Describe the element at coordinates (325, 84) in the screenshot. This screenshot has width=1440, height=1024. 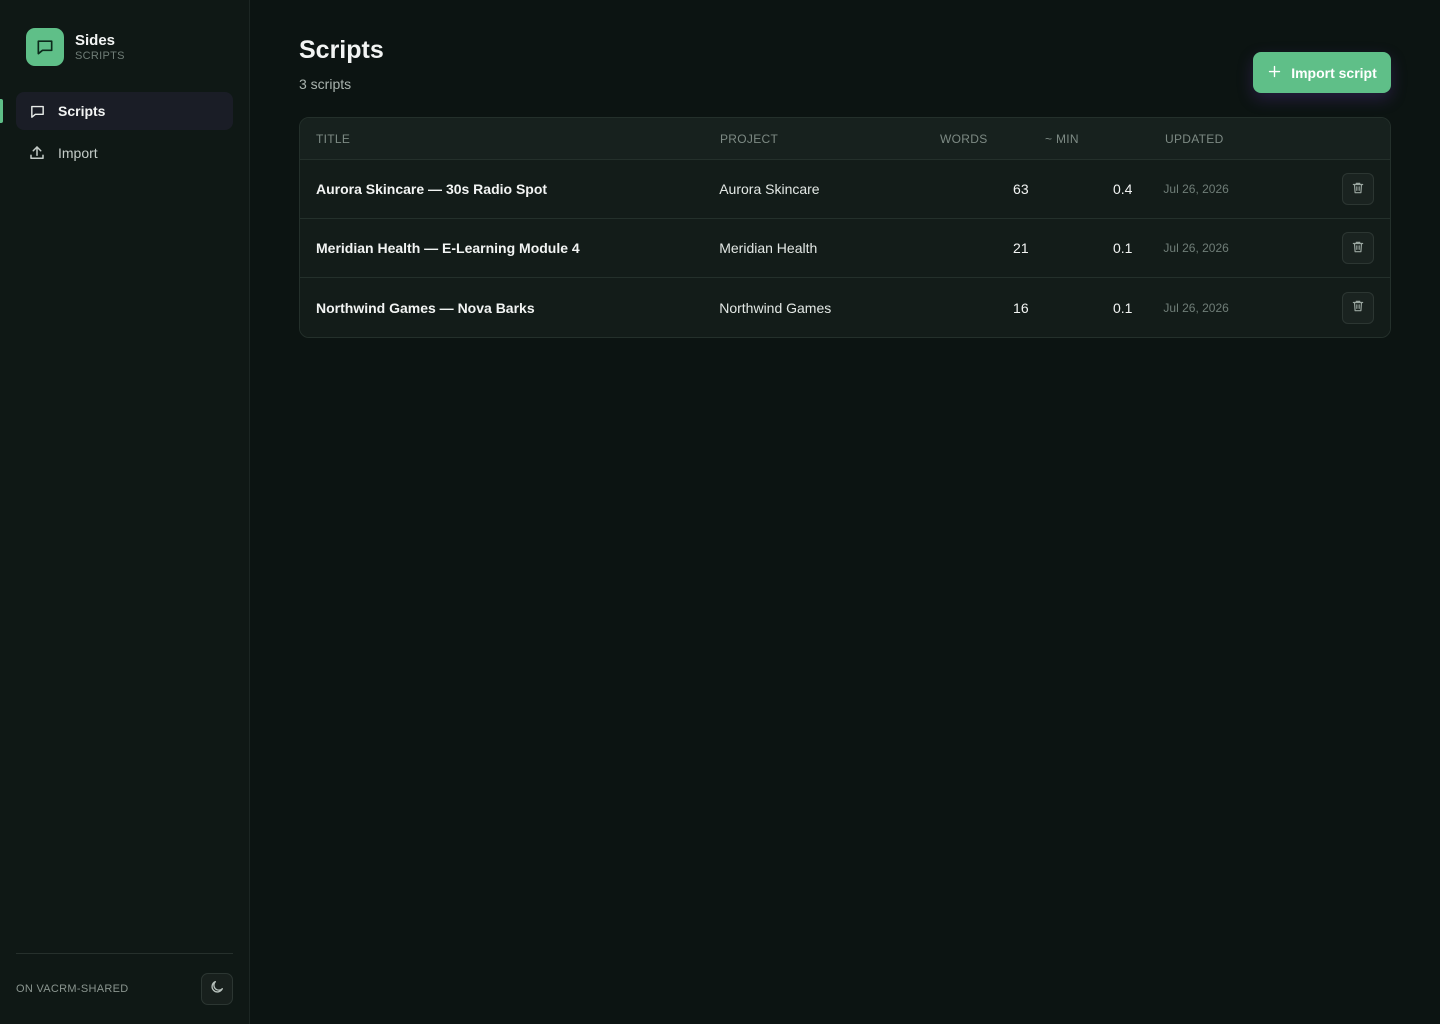
I see `script-count: 3 scripts` at that location.